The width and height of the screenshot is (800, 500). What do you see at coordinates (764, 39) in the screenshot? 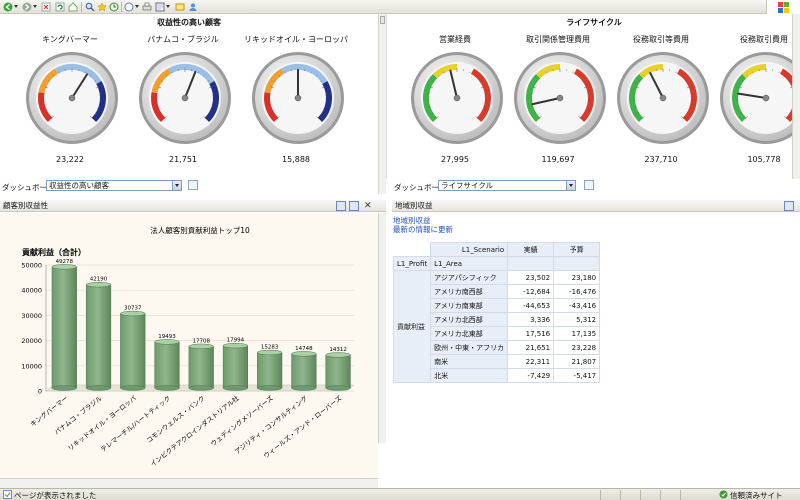
I see `gauge-label: 役務取引費用` at bounding box center [764, 39].